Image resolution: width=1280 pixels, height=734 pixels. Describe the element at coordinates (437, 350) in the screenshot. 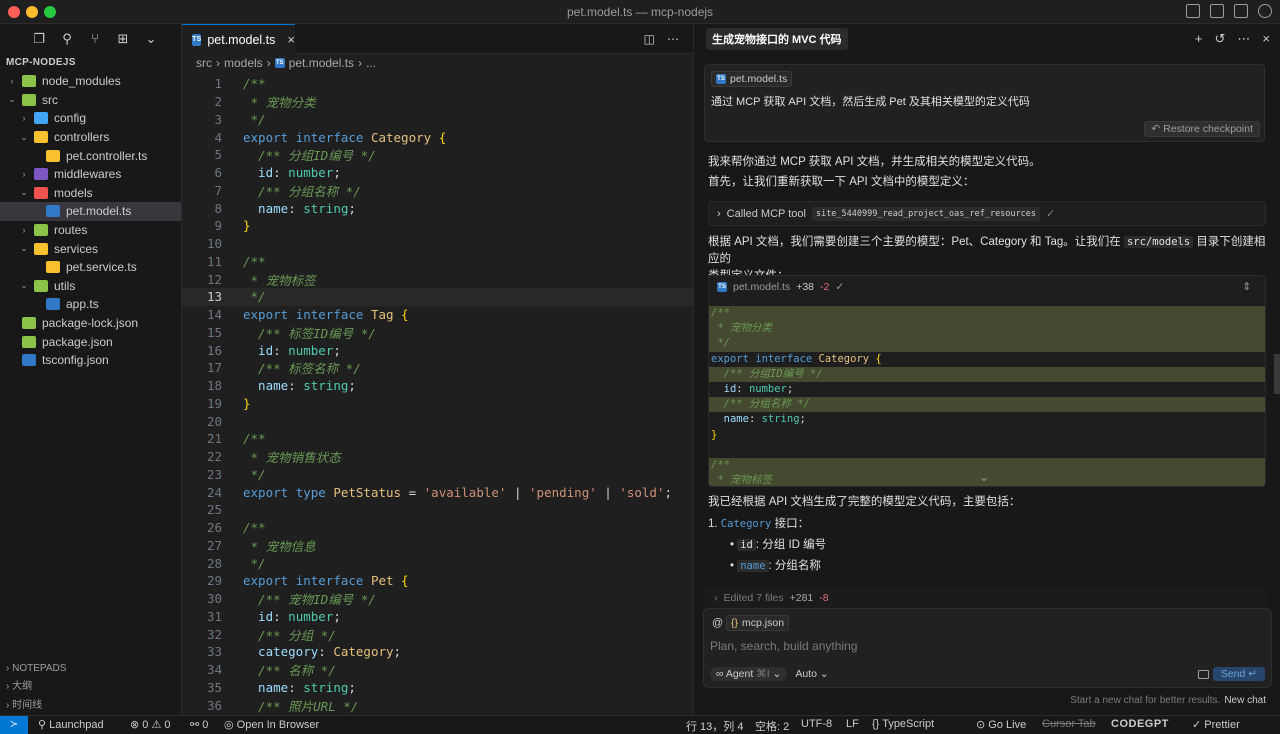

I see `code-line: 16 id: number;` at that location.